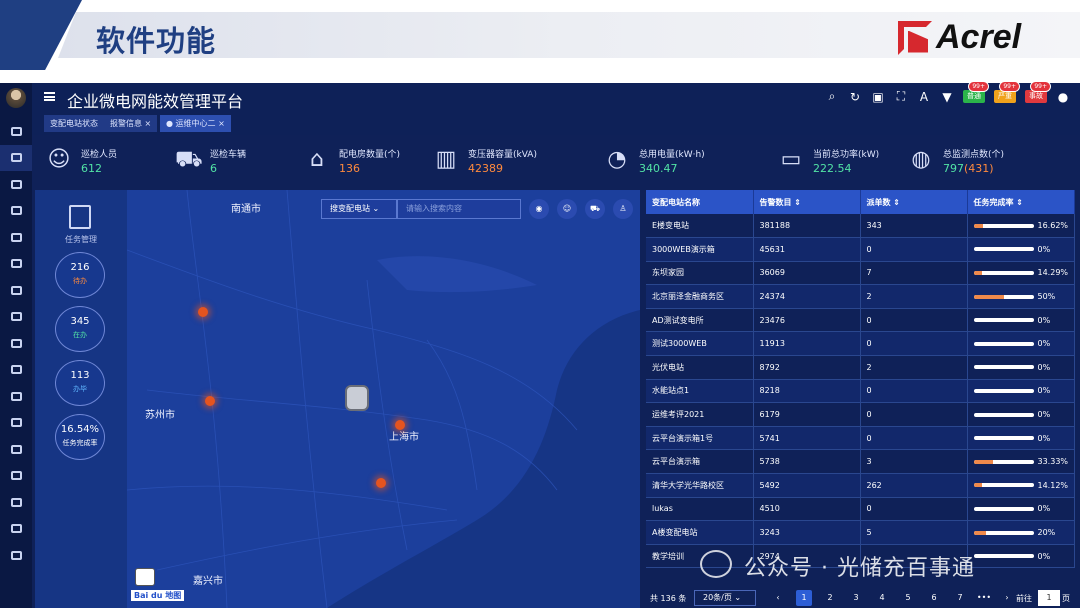 The image size is (1080, 608). Describe the element at coordinates (700, 249) in the screenshot. I see `cell-name: 3000WEB演示箱` at that location.